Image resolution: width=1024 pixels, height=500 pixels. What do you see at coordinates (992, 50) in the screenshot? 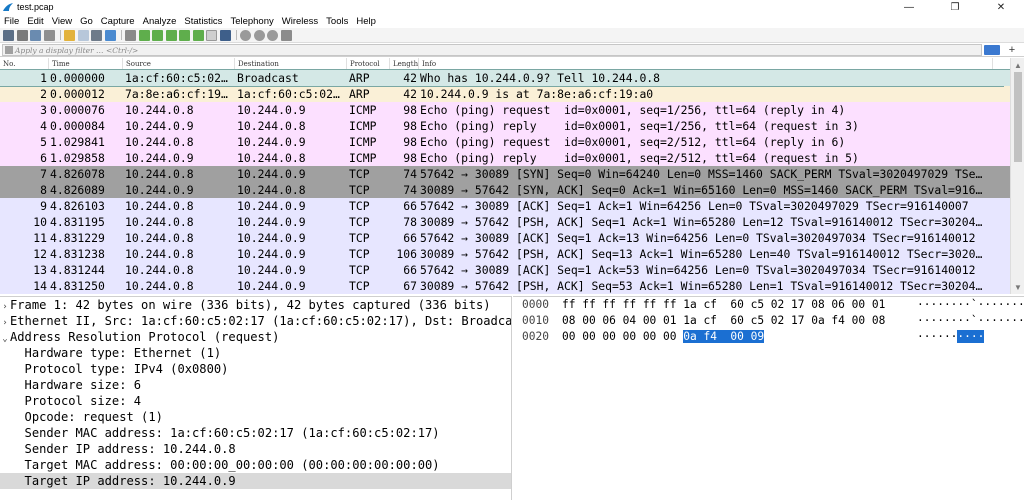
I see `apply-filter-arrow-icon` at bounding box center [992, 50].